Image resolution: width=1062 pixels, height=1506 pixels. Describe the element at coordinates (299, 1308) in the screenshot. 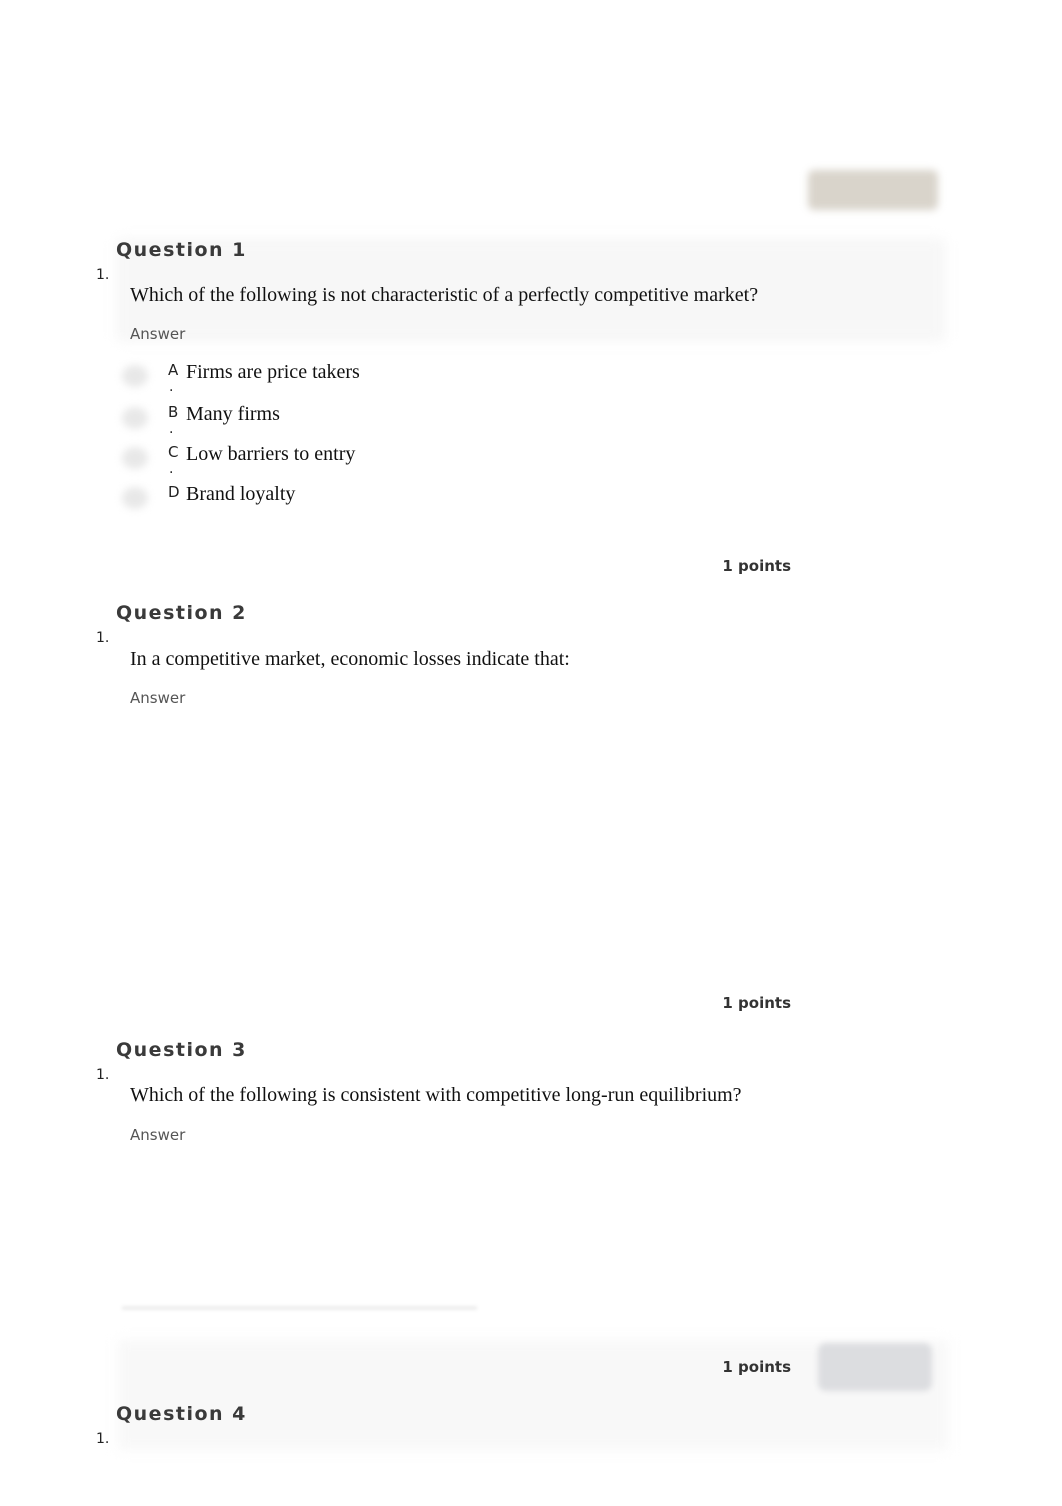

I see `blurred-divider` at that location.